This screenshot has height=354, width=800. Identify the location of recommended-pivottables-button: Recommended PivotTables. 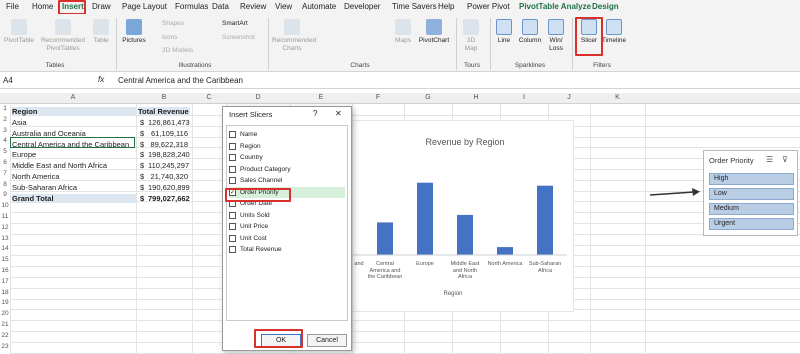
(63, 36).